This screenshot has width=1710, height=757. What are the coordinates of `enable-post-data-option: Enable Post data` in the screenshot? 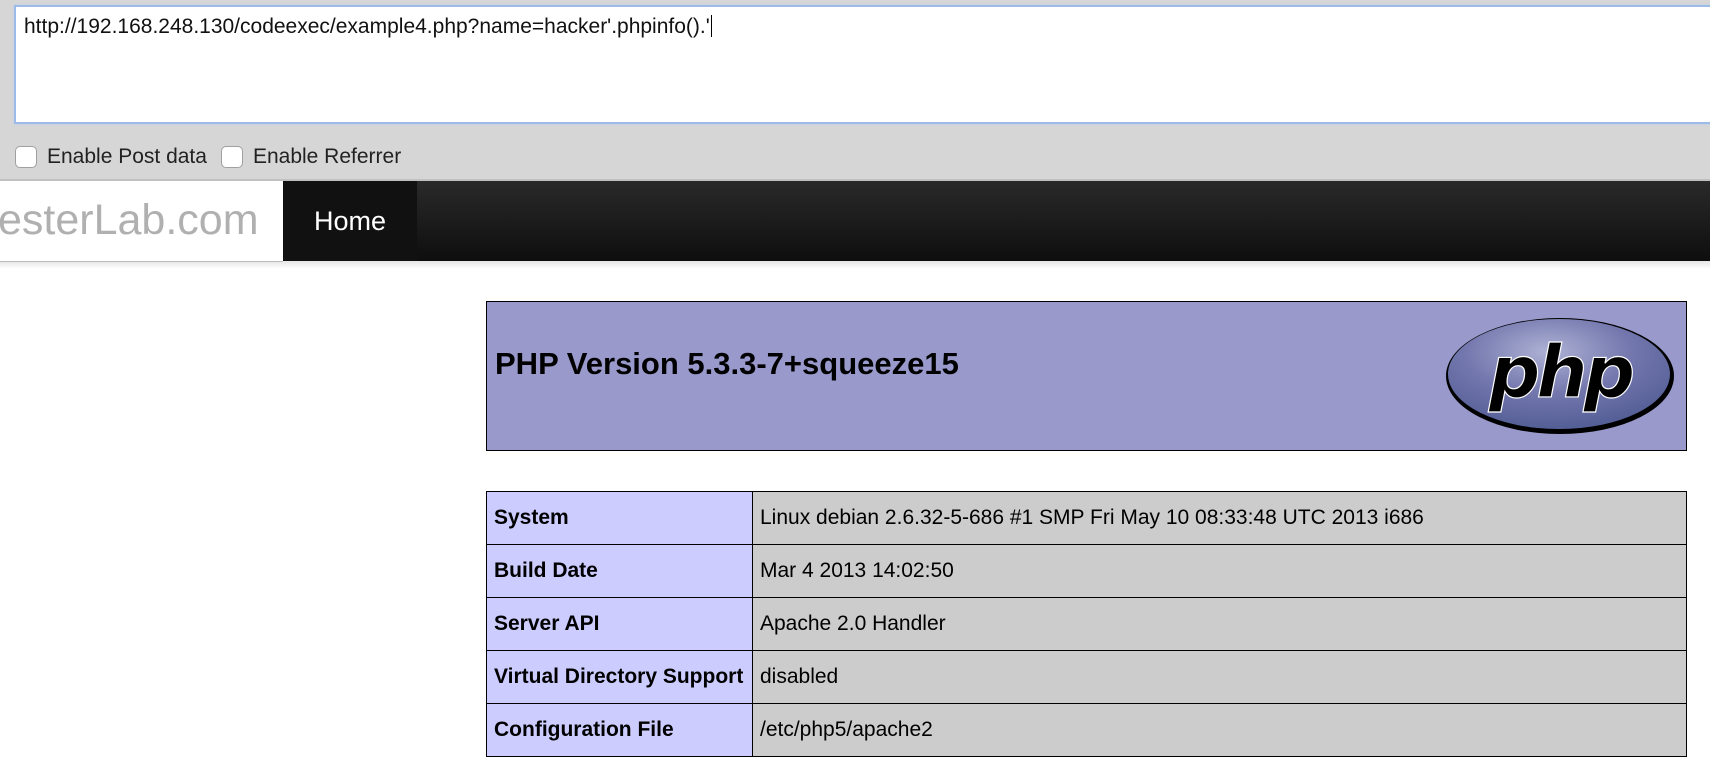 It's located at (111, 157).